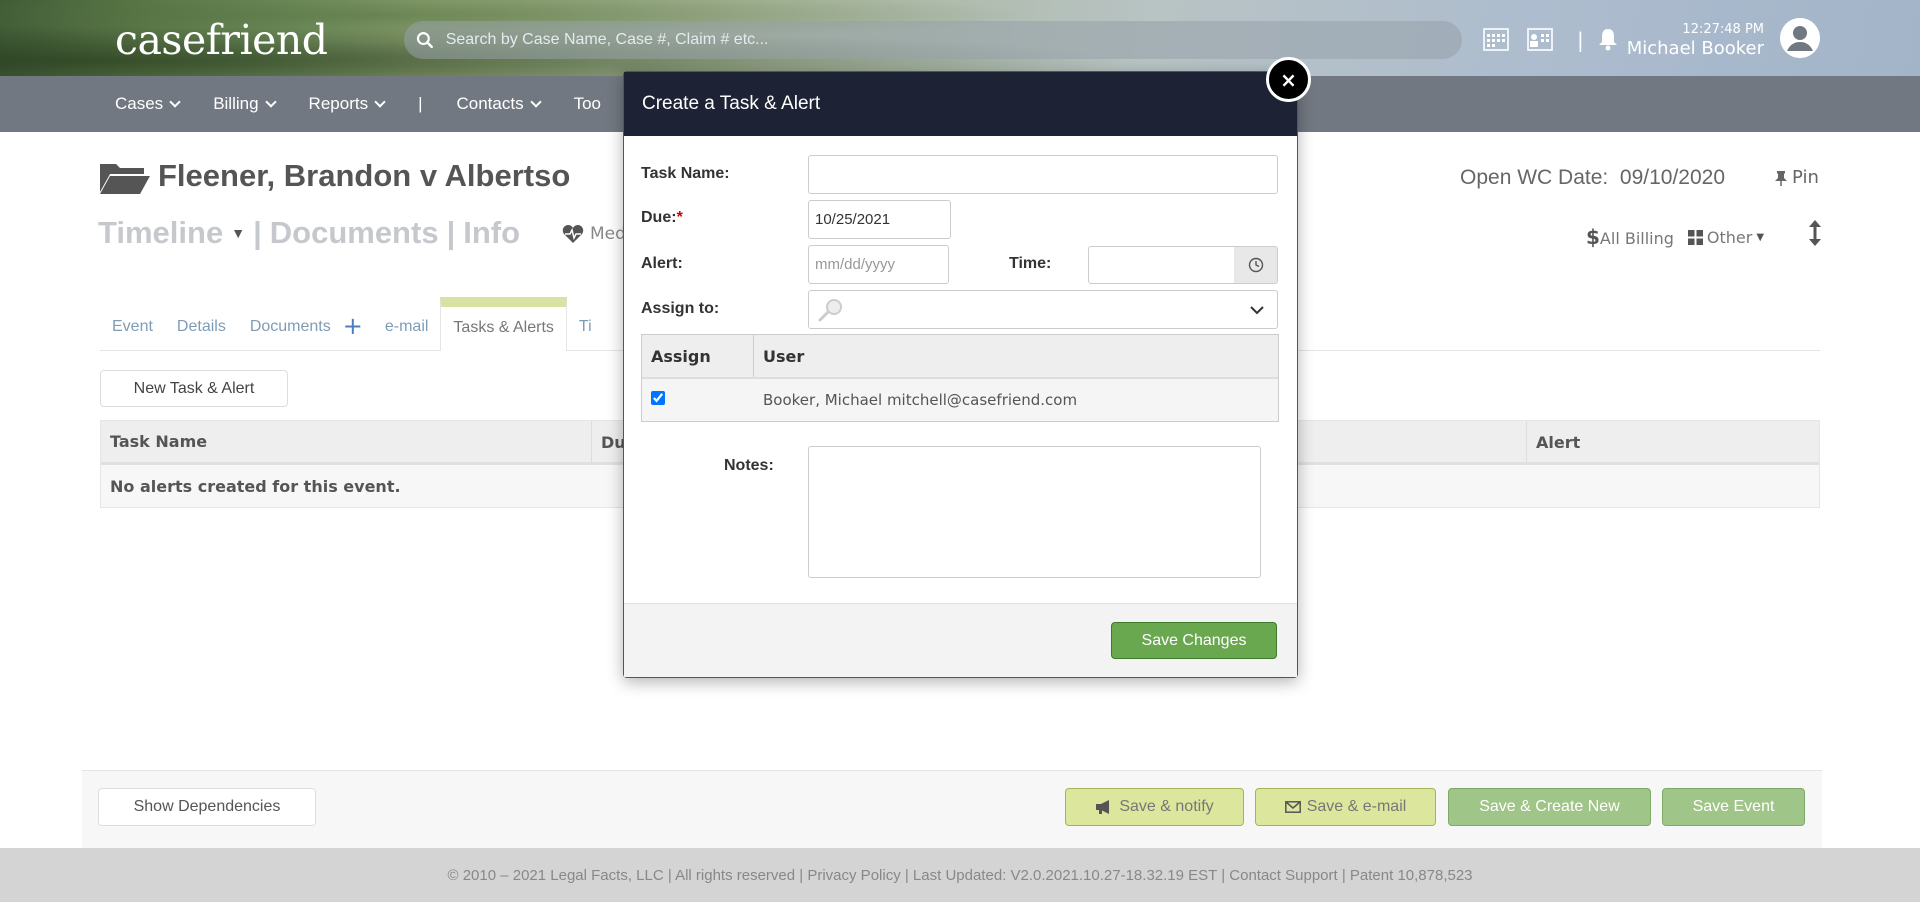 The image size is (1920, 902). I want to click on save-create-new-button: Save & Create New, so click(1549, 807).